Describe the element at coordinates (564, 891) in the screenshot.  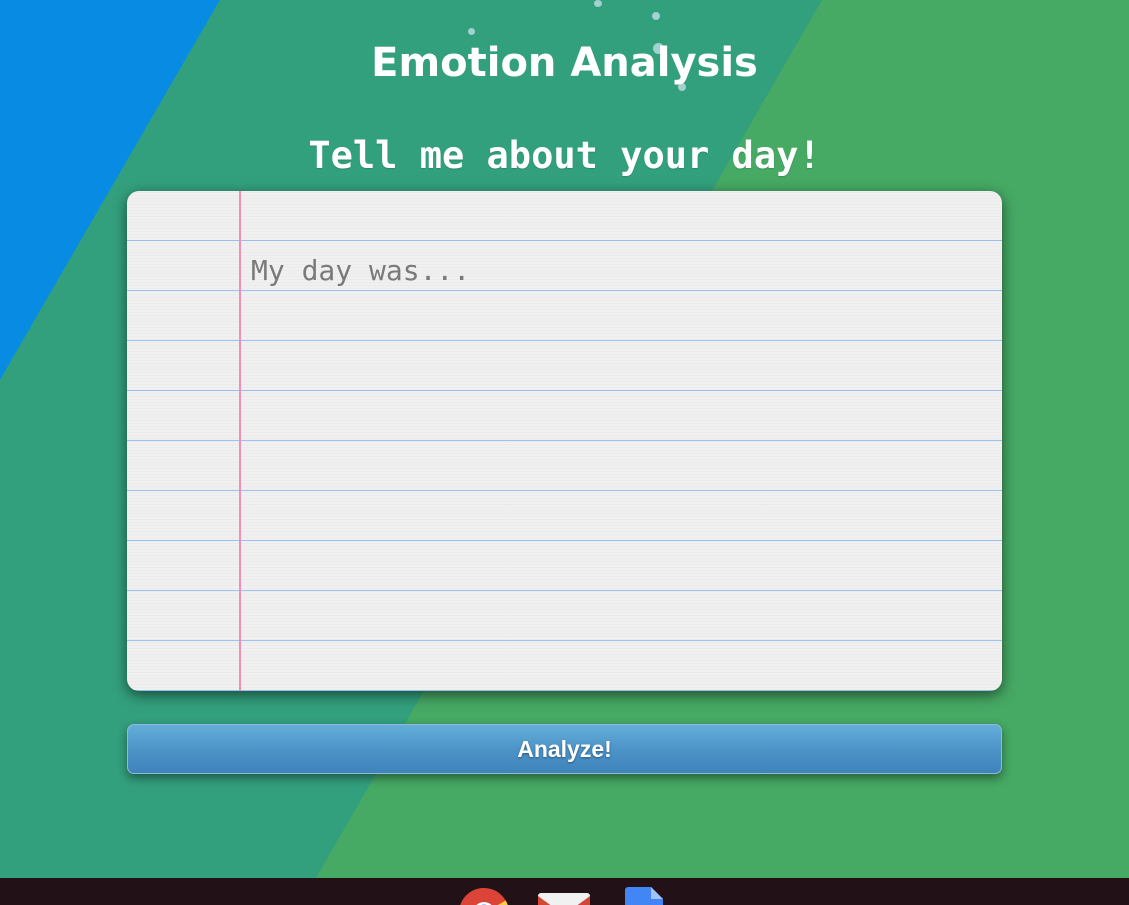
I see `os-shelf` at that location.